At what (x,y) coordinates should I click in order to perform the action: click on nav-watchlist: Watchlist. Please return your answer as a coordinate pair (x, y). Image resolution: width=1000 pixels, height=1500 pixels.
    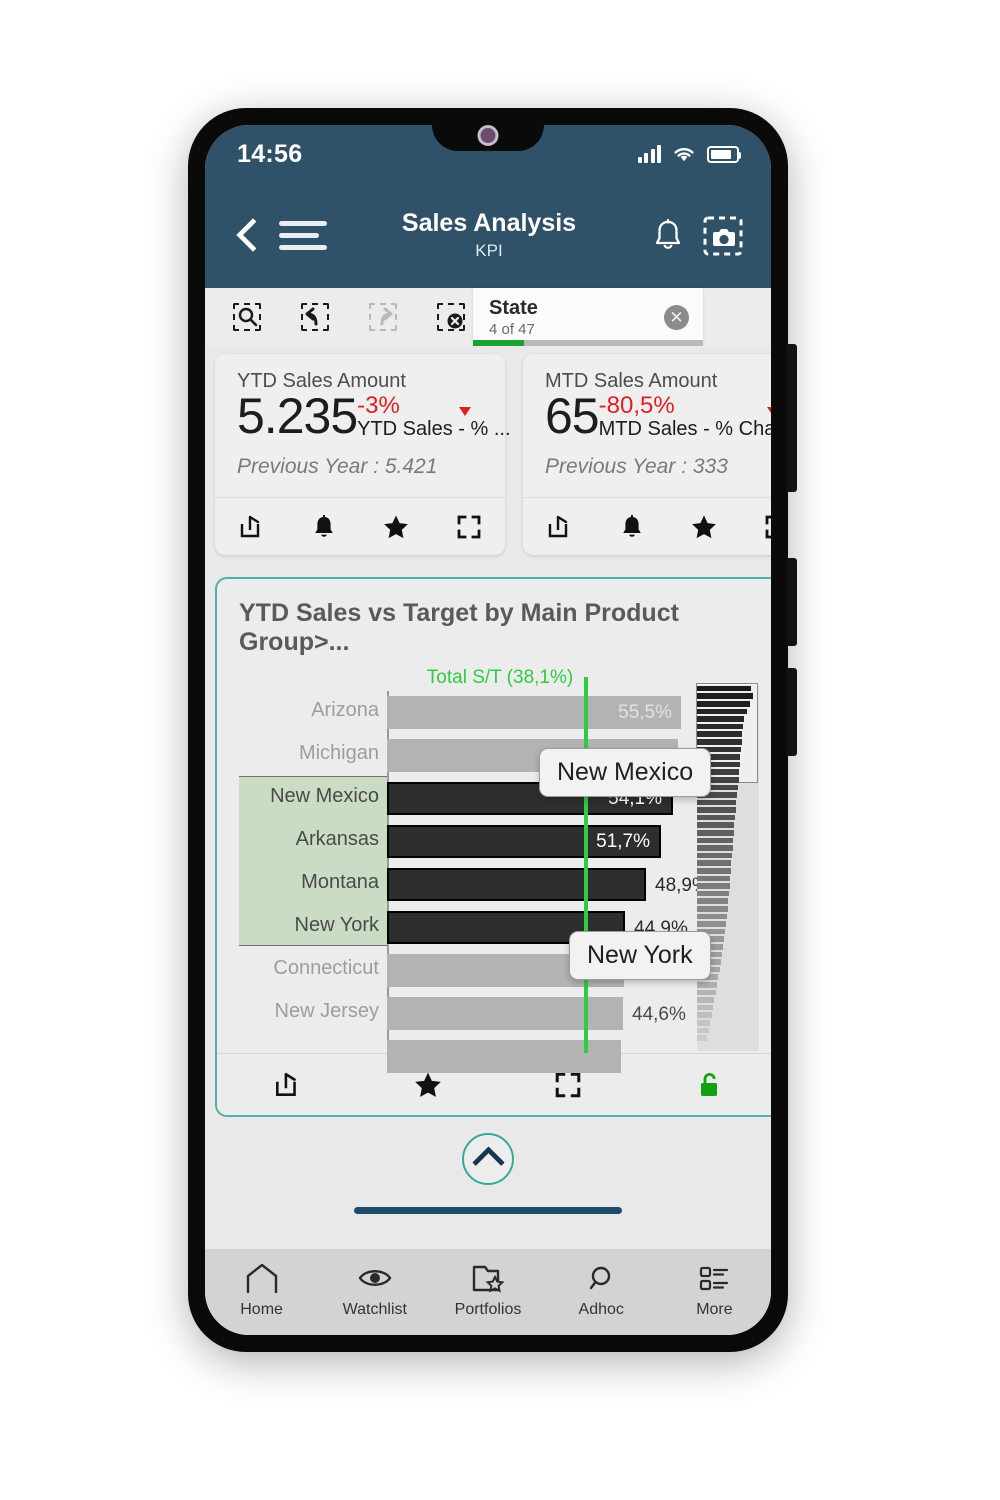
    Looking at the image, I should click on (374, 1290).